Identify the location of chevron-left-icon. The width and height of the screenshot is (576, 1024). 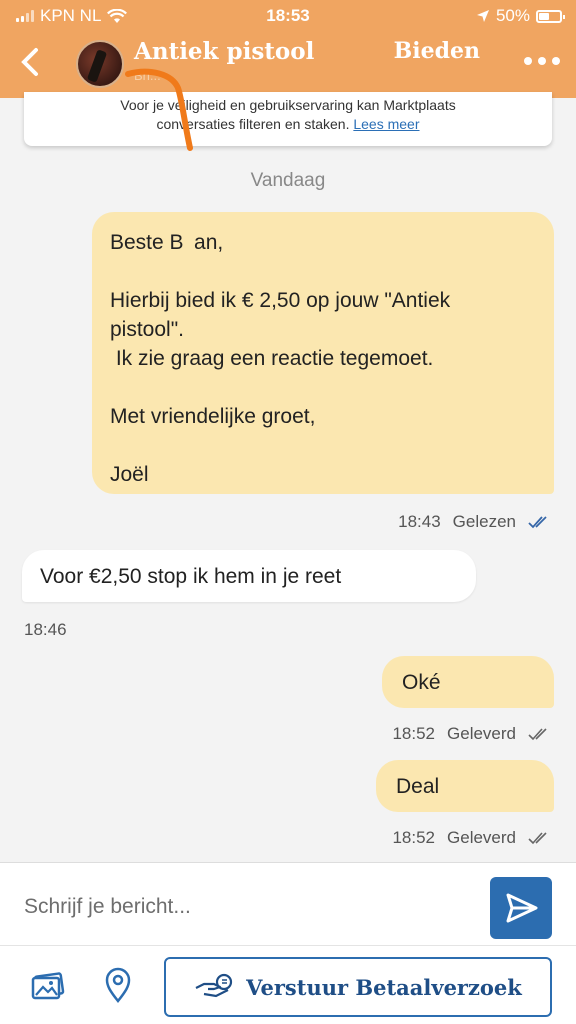
(29, 62).